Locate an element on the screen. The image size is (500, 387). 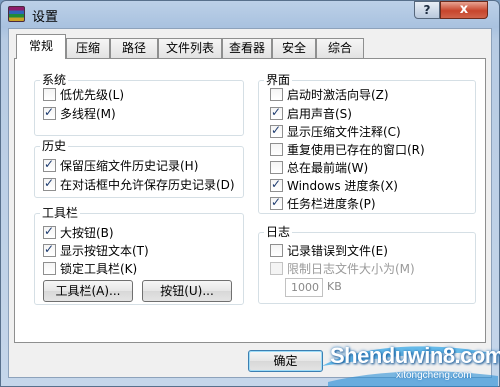
checkbox-label: 总在最前端(W) is located at coordinates (328, 167).